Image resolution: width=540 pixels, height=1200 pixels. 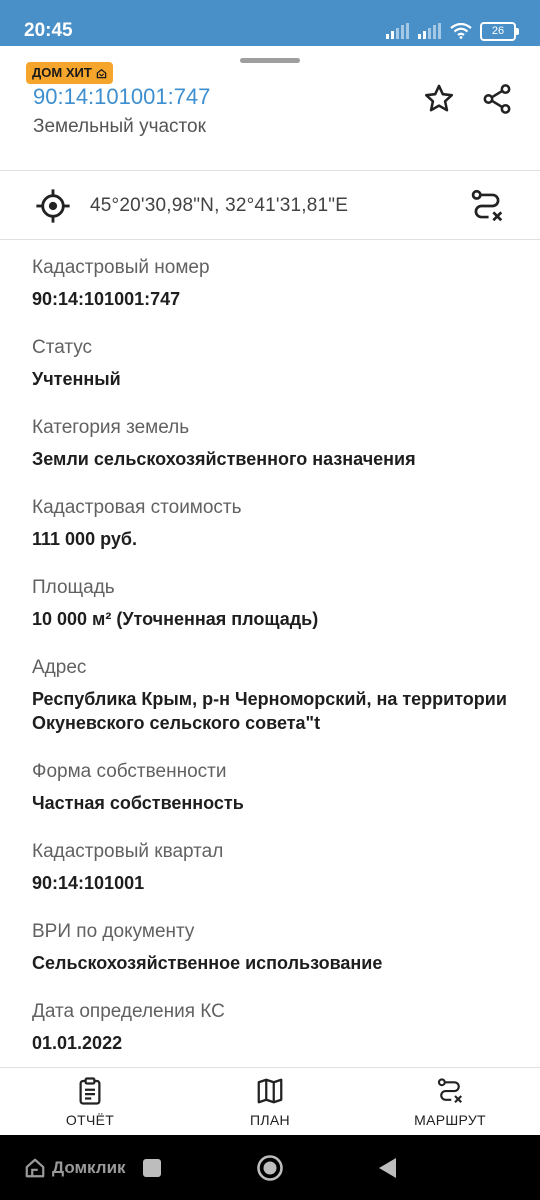 I want to click on drag-handle, so click(x=270, y=60).